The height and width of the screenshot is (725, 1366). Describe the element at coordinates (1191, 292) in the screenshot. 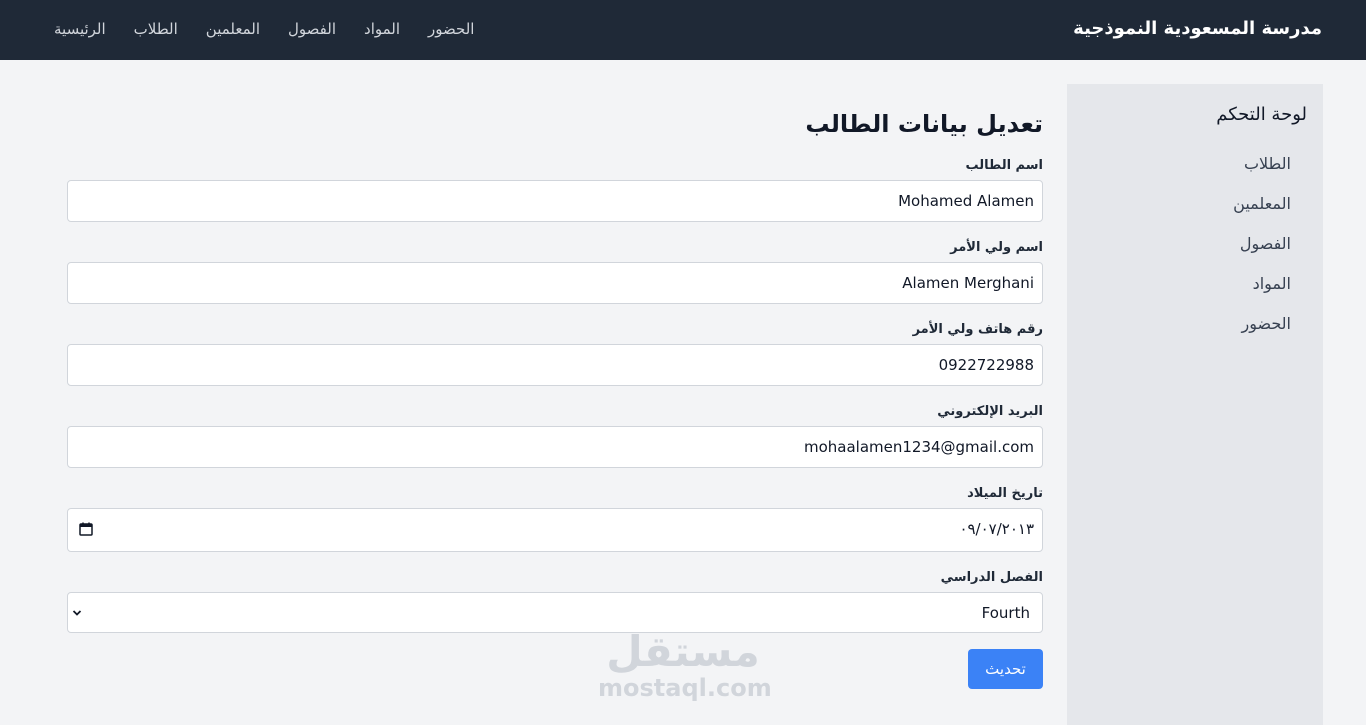

I see `sidebar-item-subjects: المواد` at that location.